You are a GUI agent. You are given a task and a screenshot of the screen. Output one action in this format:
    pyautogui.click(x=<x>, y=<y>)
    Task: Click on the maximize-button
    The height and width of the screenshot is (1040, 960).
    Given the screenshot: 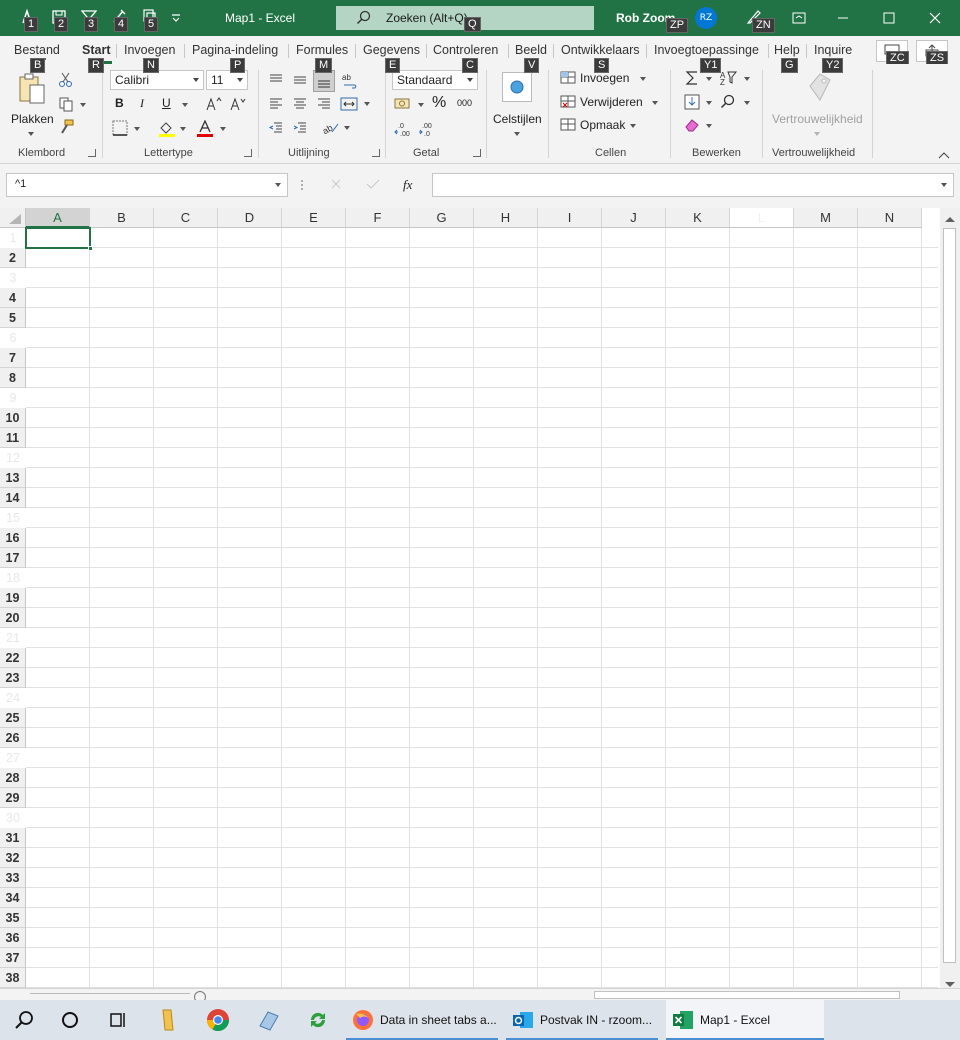 What is the action you would take?
    pyautogui.click(x=889, y=18)
    